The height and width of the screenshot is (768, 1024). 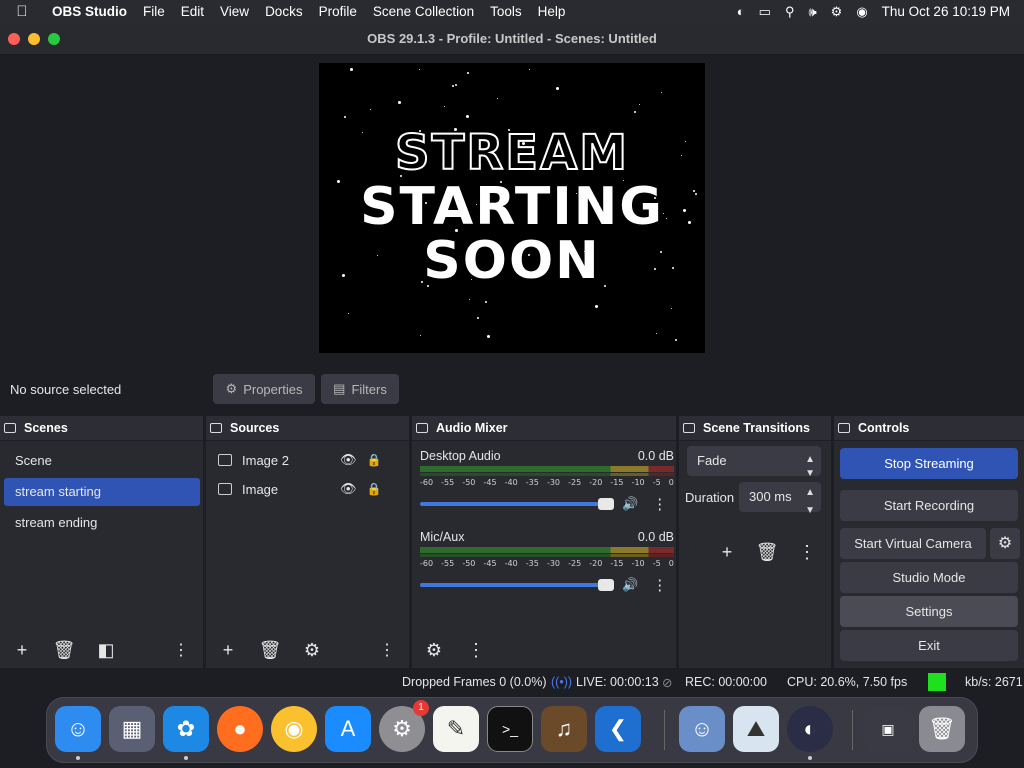 What do you see at coordinates (812, 12) in the screenshot?
I see `volume-icon: 🕪` at bounding box center [812, 12].